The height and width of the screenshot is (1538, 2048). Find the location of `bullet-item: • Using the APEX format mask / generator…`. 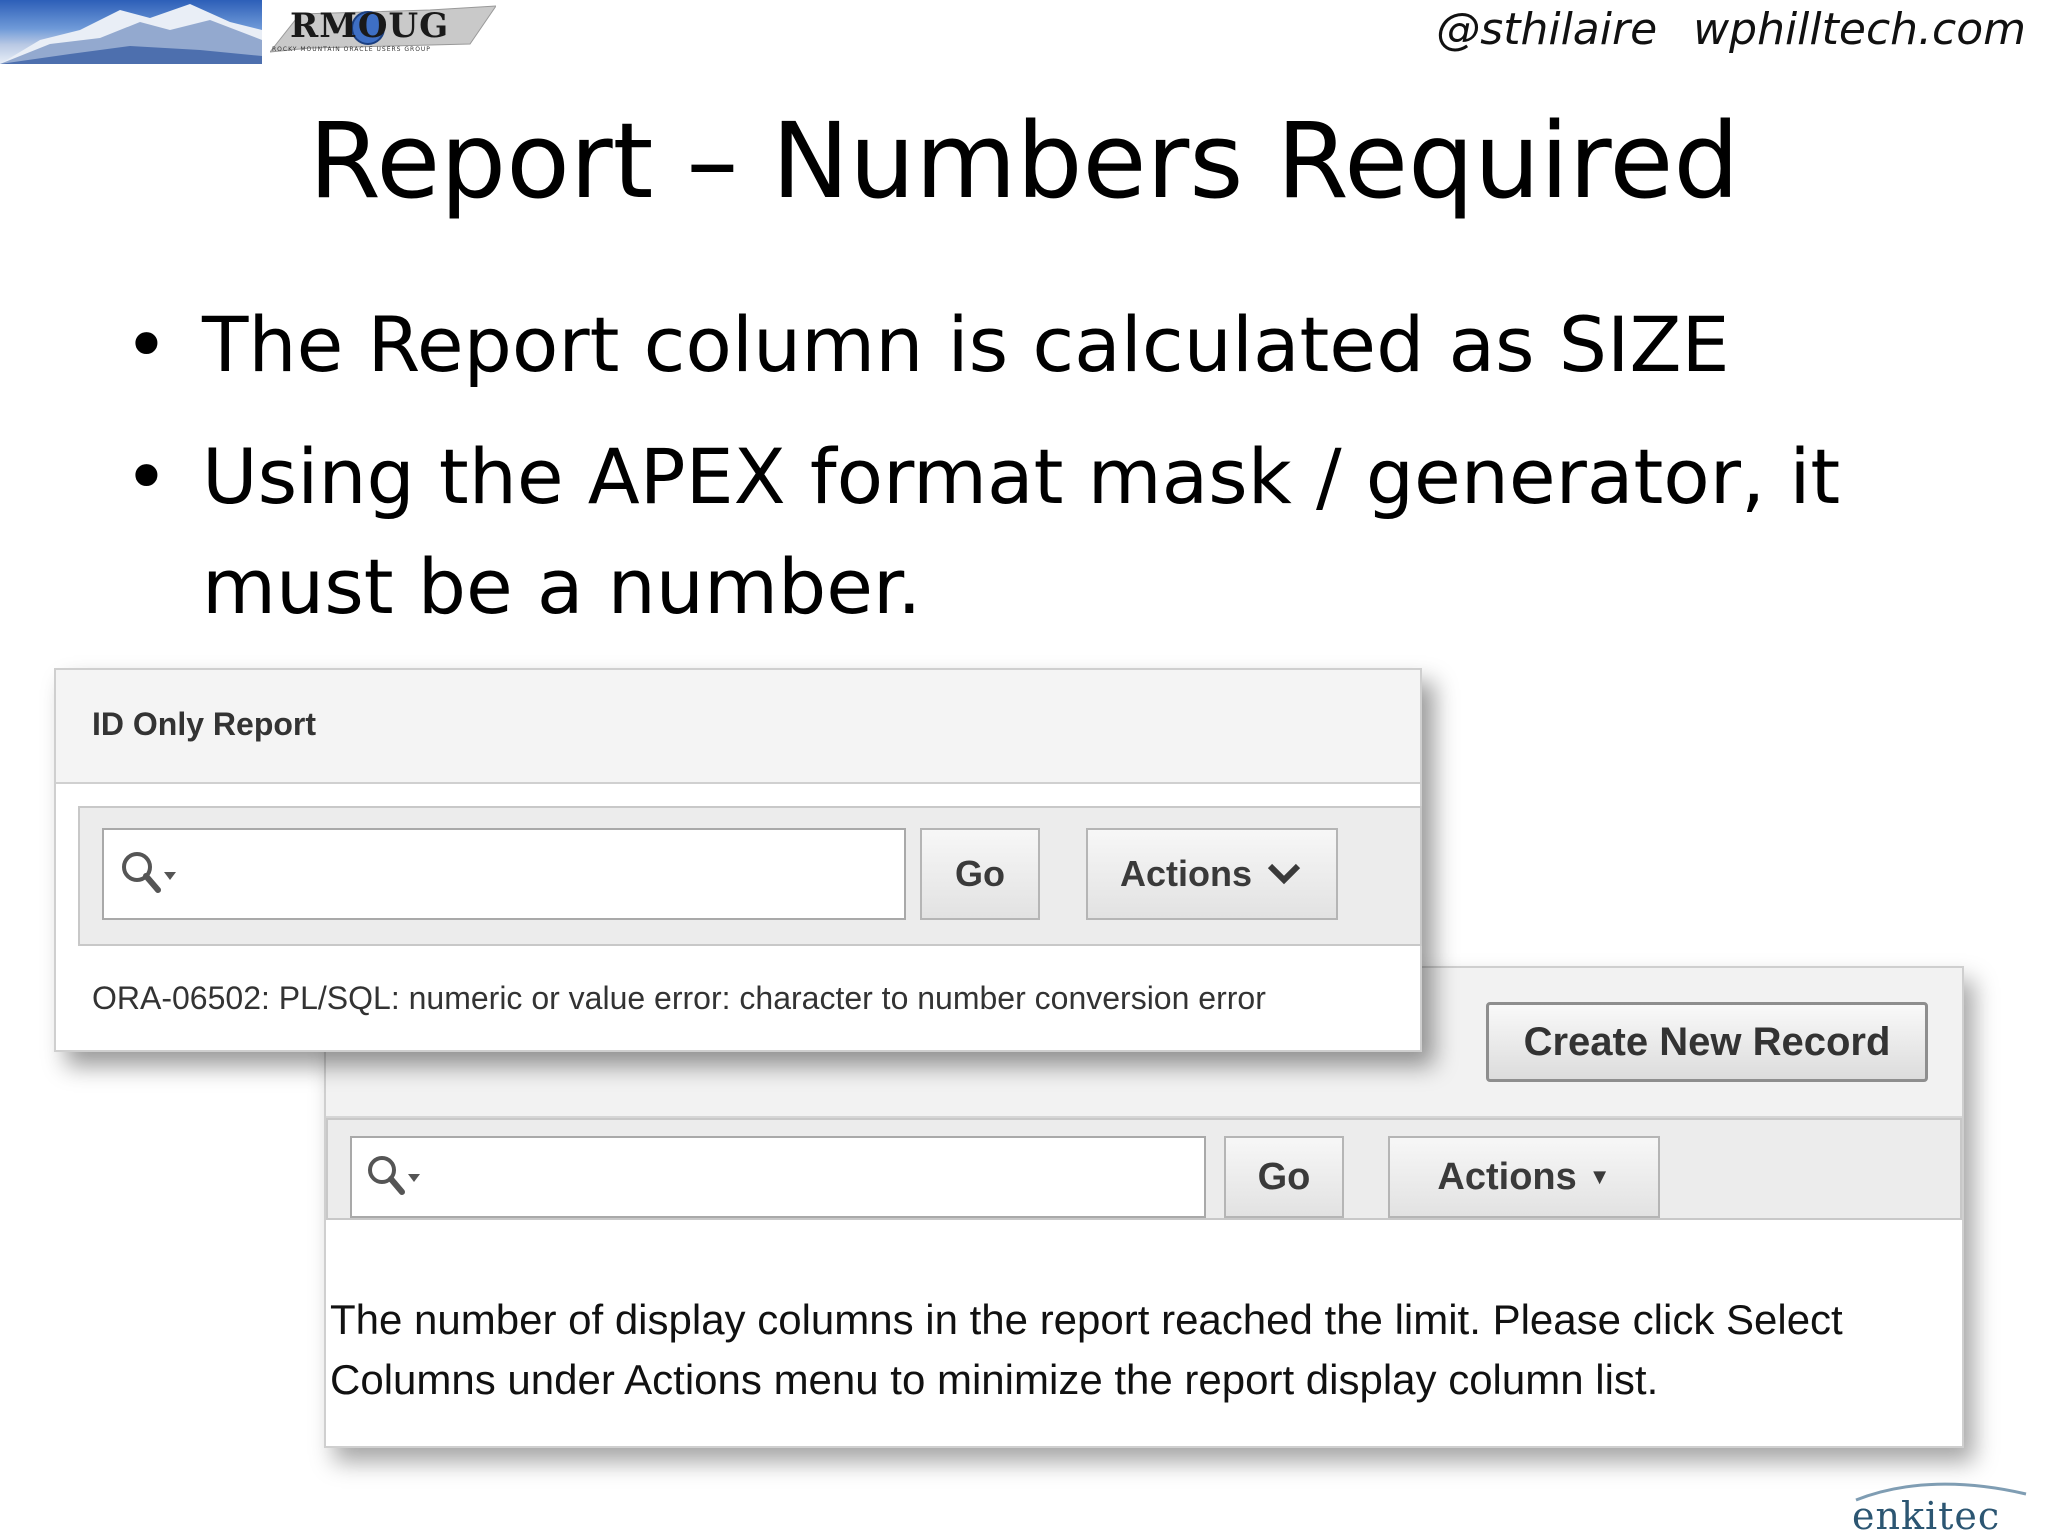

bullet-item: • Using the APEX format mask / generator… is located at coordinates (1044, 532).